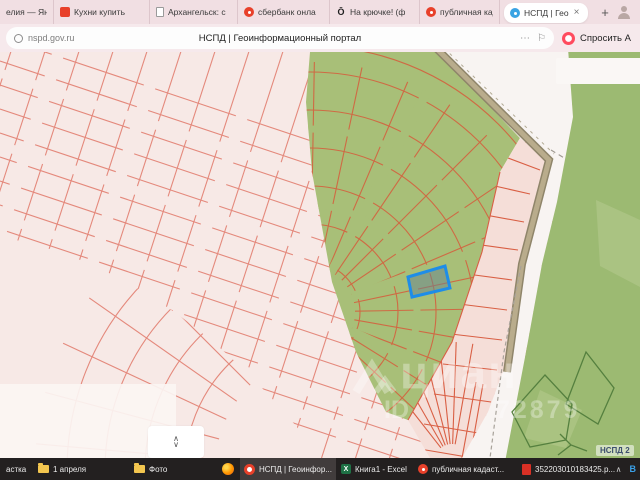 This screenshot has height=480, width=640. Describe the element at coordinates (619, 469) in the screenshot. I see `tray-chevron-icon: ∧` at that location.